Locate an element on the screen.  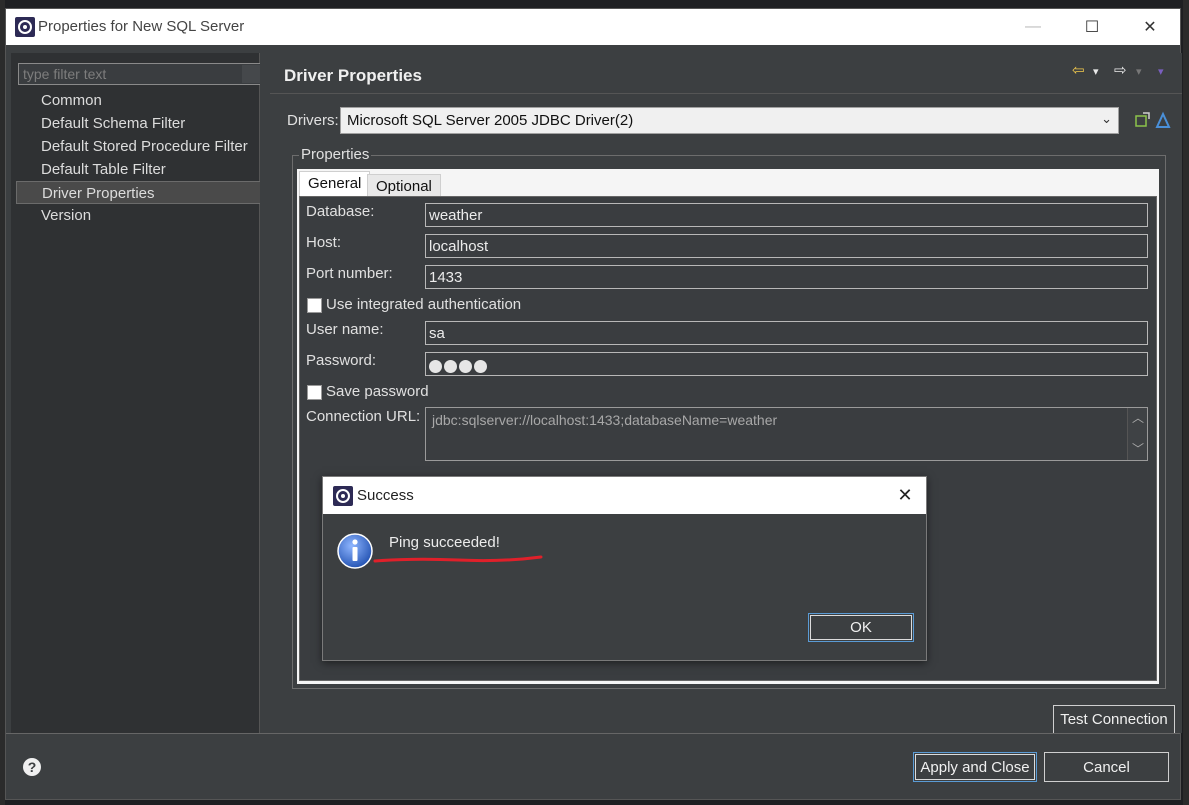
help-glyph: ? is located at coordinates (32, 767).